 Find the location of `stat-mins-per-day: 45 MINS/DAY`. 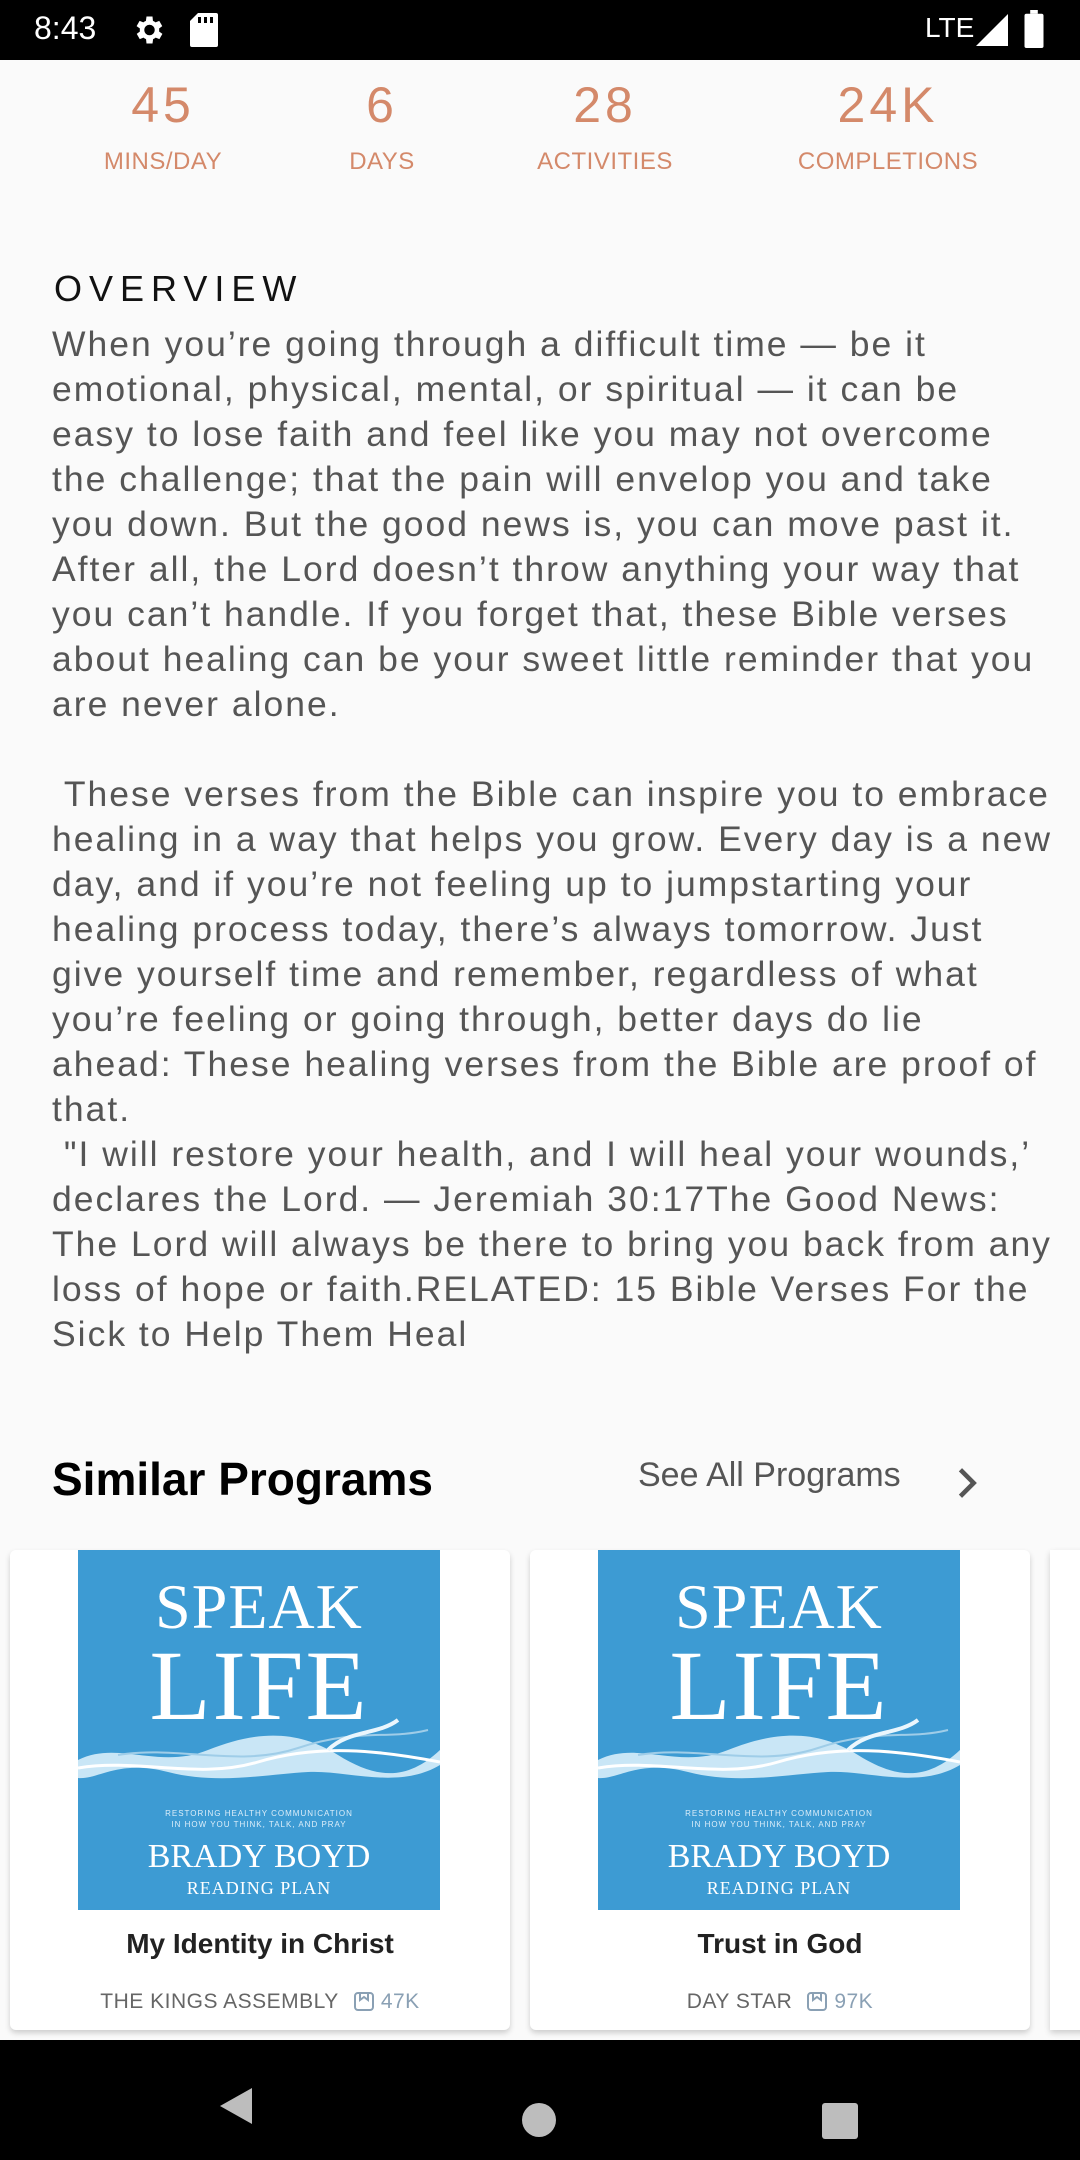

stat-mins-per-day: 45 MINS/DAY is located at coordinates (163, 126).